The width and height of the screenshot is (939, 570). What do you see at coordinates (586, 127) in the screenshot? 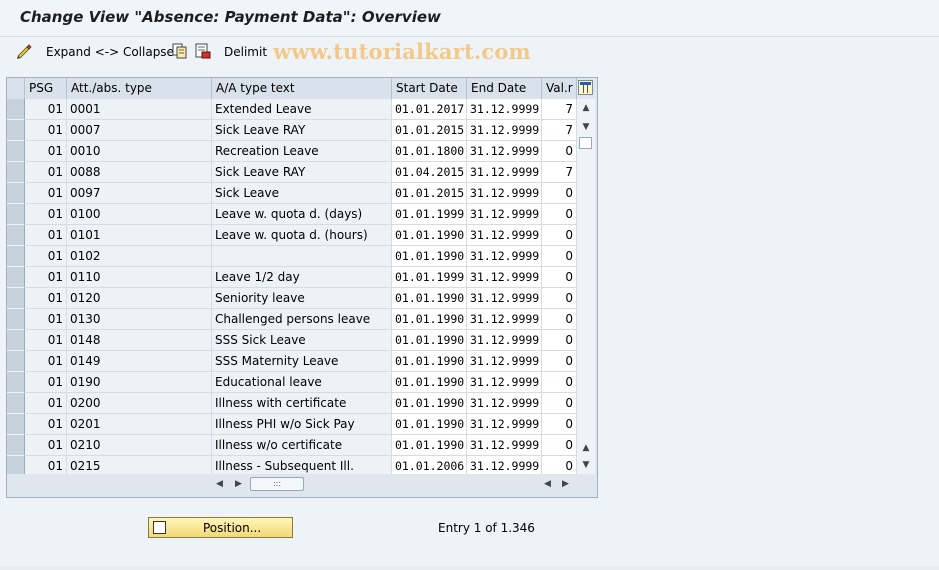
I see `scroll-down-icon: ▼` at bounding box center [586, 127].